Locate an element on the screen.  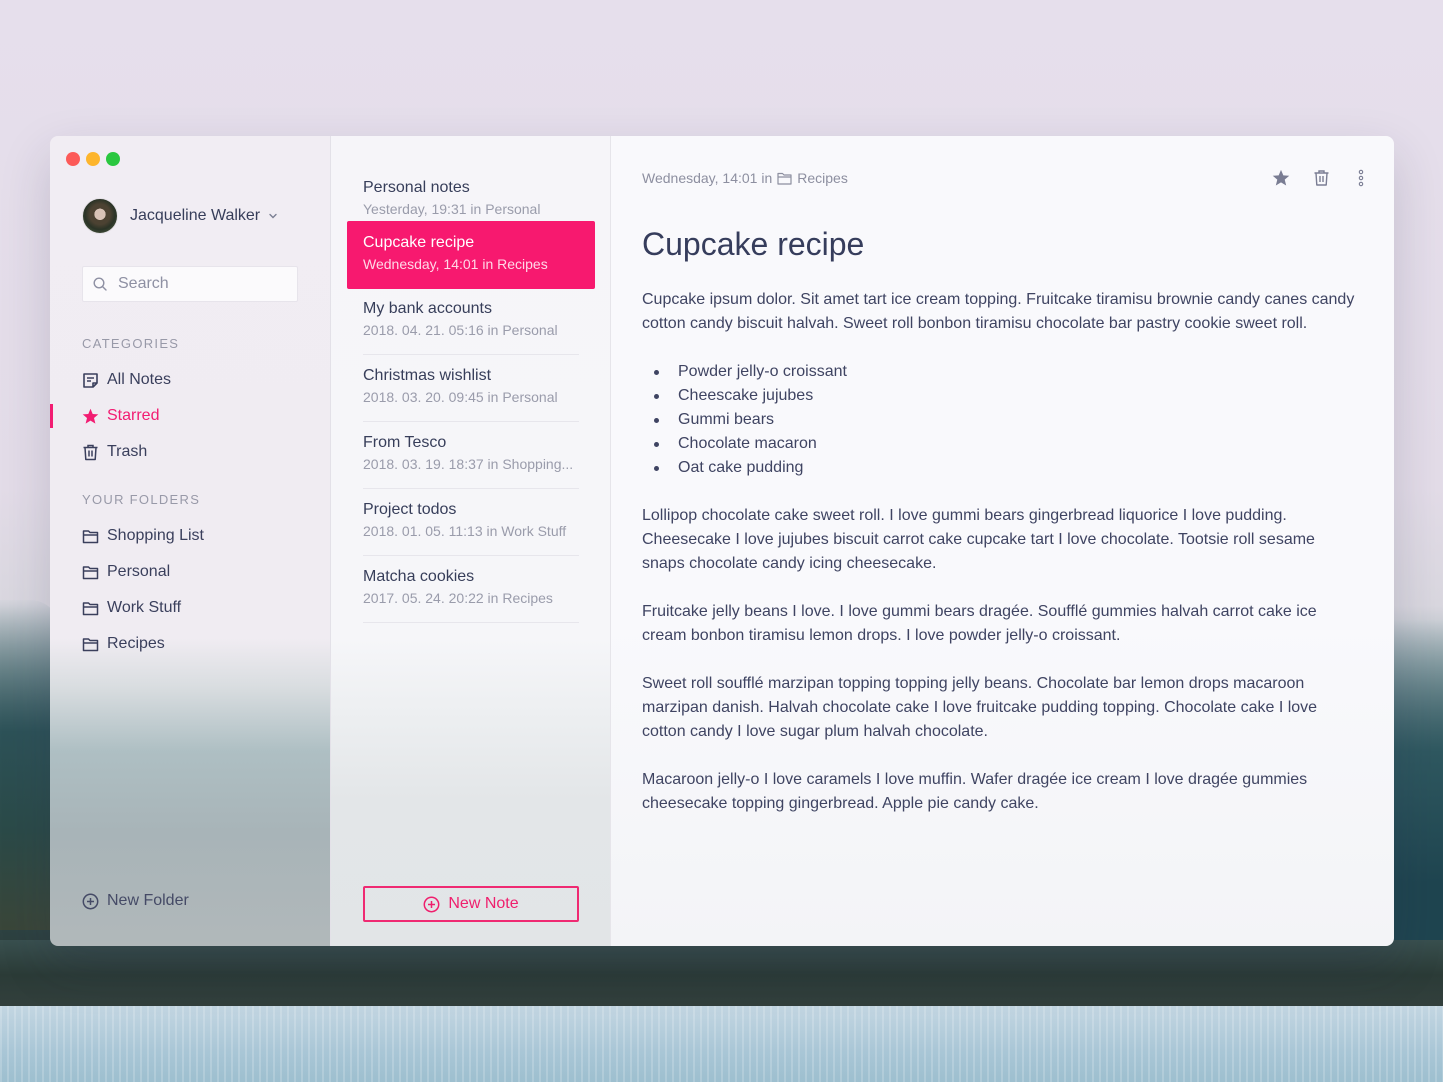
note-title: Christmas wishlist is located at coordinates (427, 375).